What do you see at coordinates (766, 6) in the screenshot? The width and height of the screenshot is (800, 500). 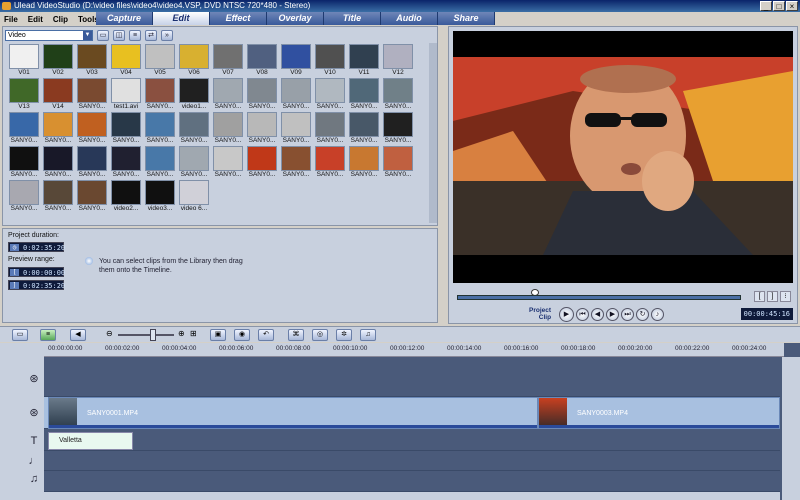 I see `minimize-button: _` at bounding box center [766, 6].